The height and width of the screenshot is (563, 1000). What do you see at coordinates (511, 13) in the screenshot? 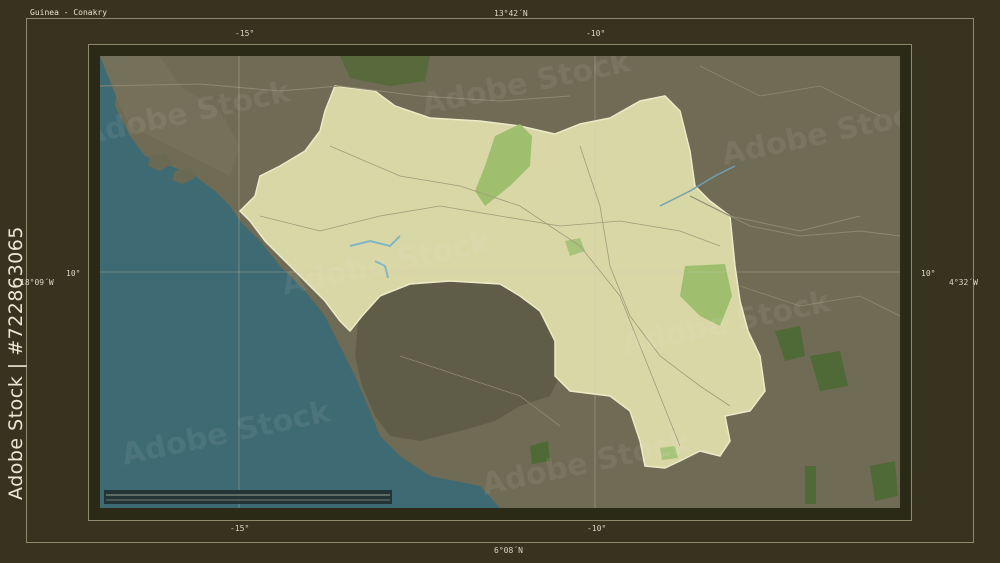
I see `coord-top: 13°42´N` at bounding box center [511, 13].